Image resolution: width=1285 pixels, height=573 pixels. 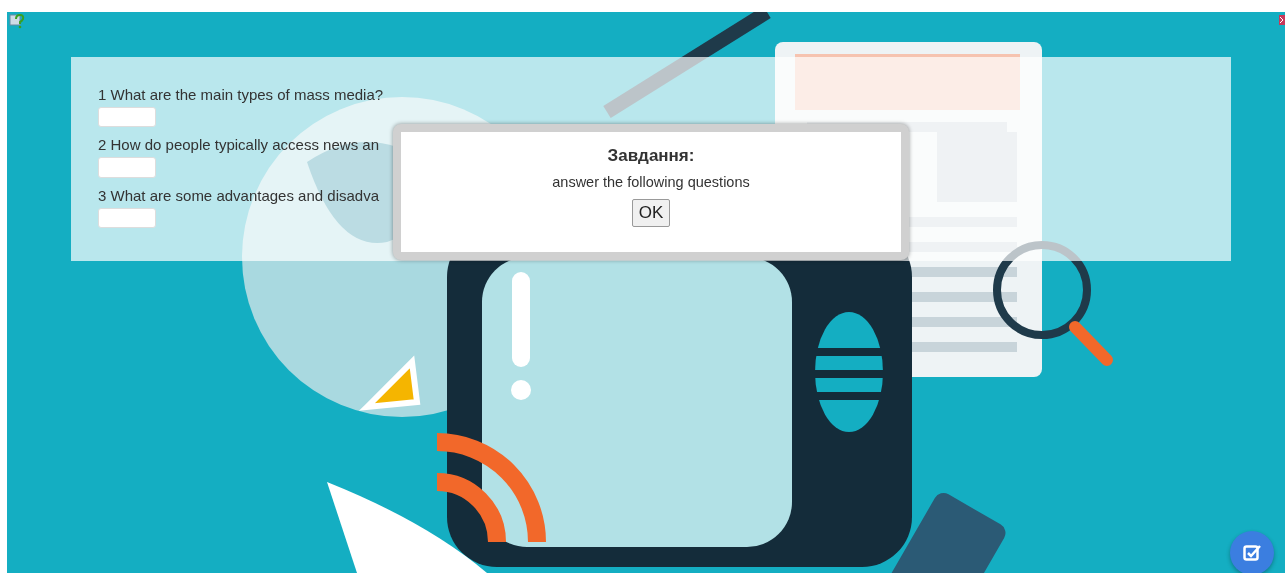 What do you see at coordinates (17, 21) in the screenshot?
I see `help-icon` at bounding box center [17, 21].